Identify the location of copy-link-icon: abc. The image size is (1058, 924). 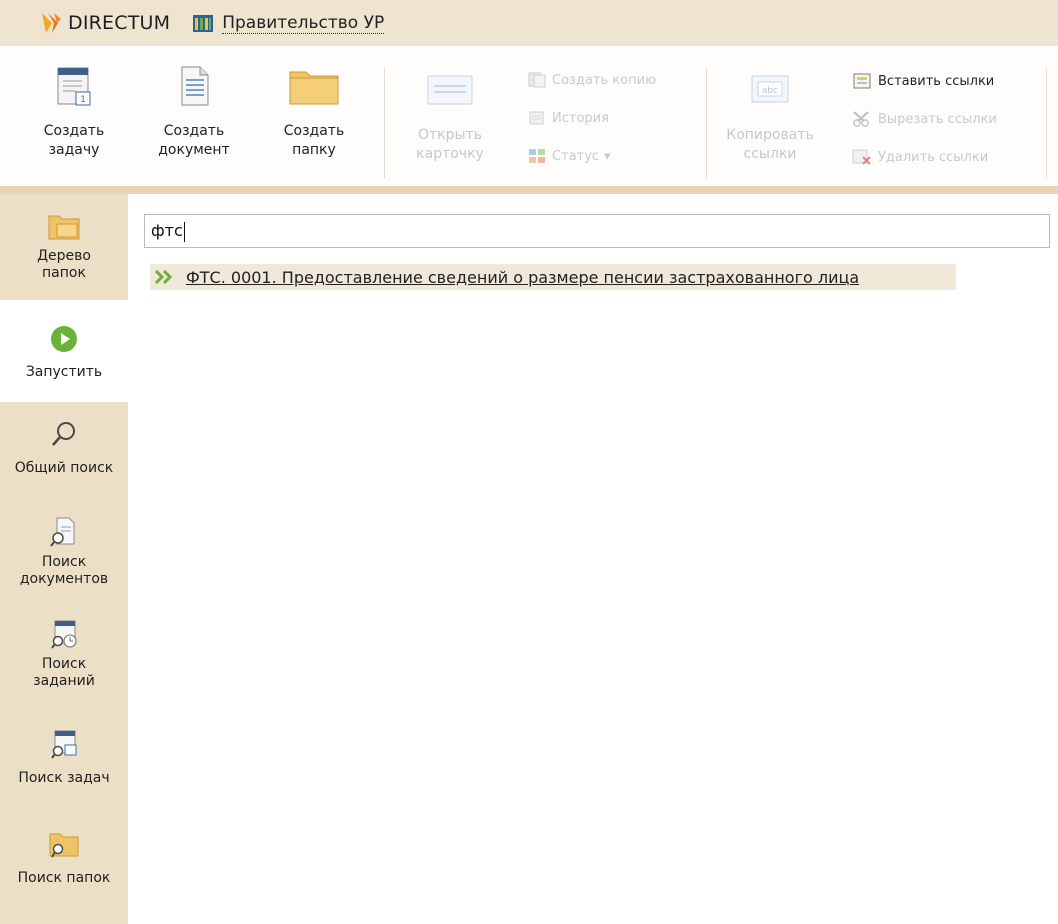
(770, 89).